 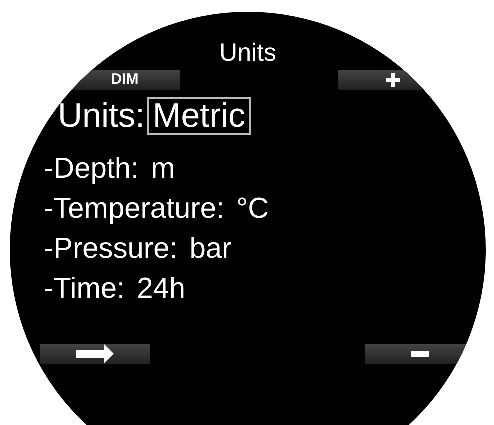 I want to click on setting-value: 24h, so click(x=161, y=289).